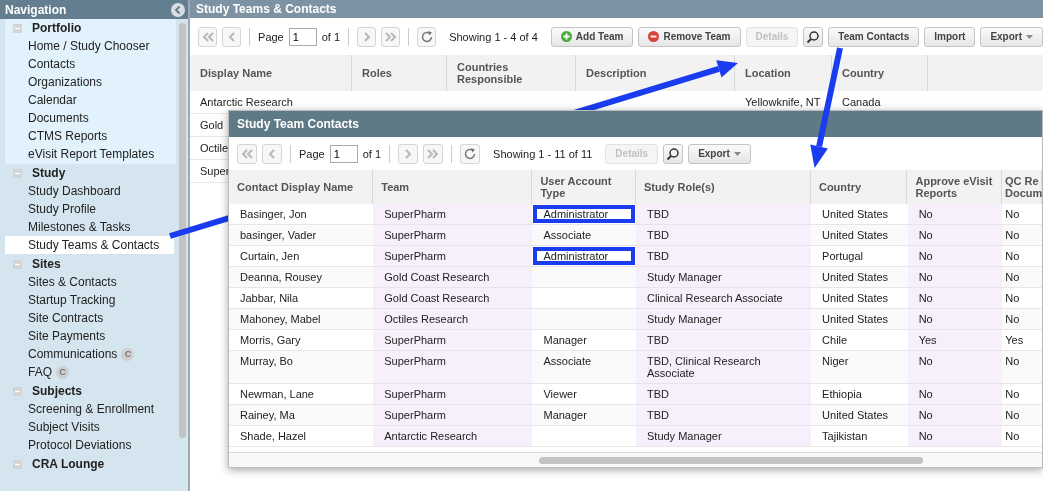 The height and width of the screenshot is (491, 1043). What do you see at coordinates (835, 361) in the screenshot?
I see `table-cell: Niger` at bounding box center [835, 361].